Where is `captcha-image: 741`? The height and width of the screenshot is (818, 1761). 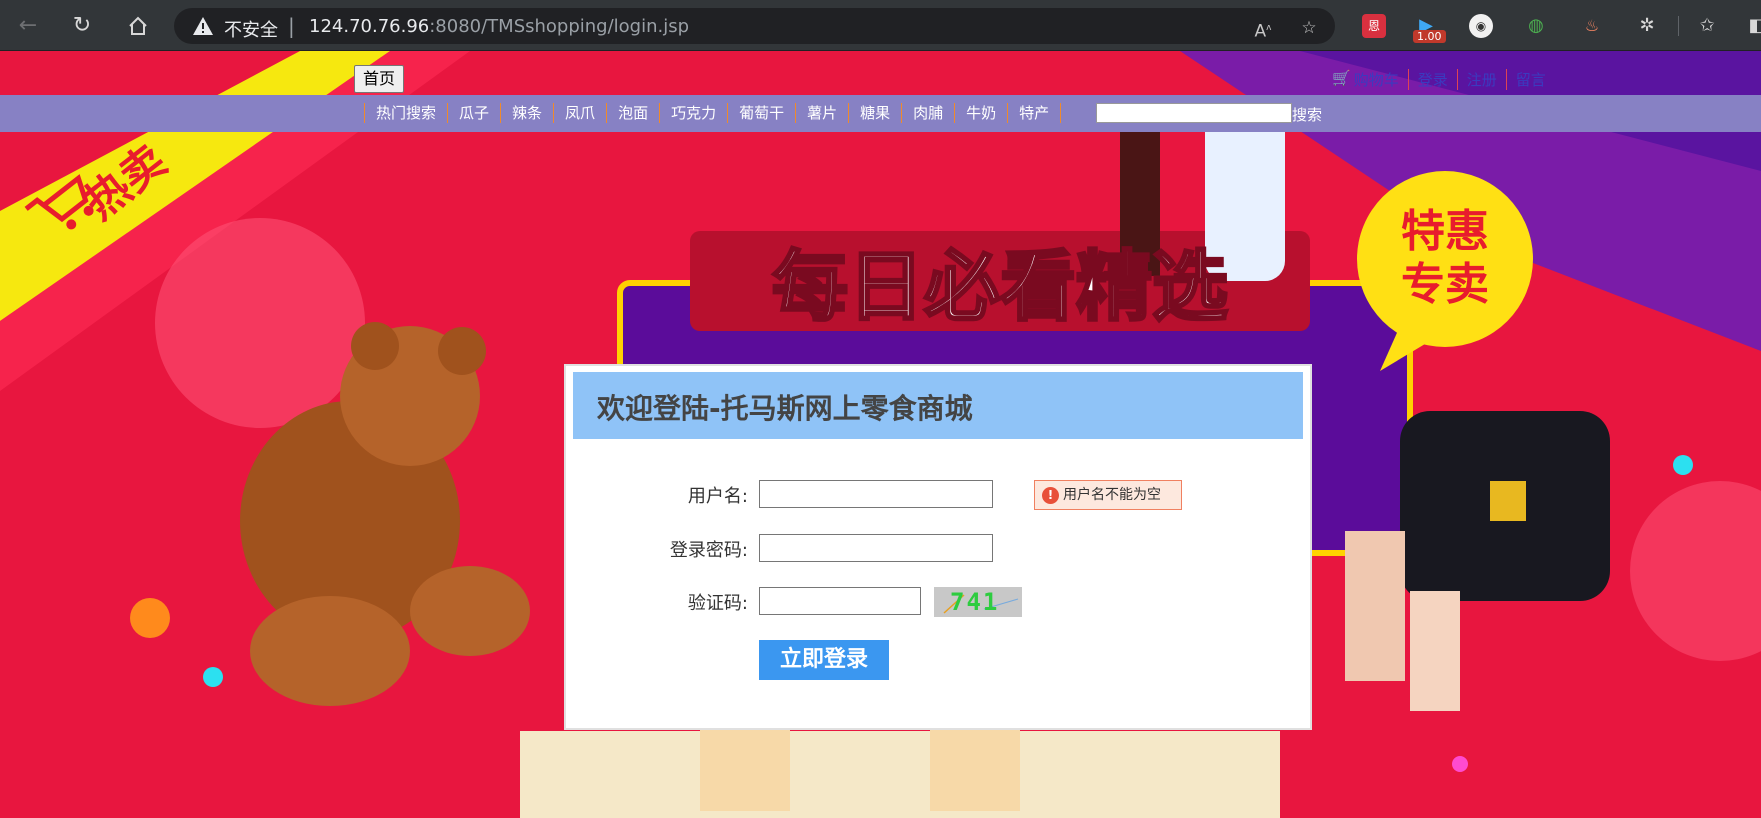
captcha-image: 741 is located at coordinates (978, 602).